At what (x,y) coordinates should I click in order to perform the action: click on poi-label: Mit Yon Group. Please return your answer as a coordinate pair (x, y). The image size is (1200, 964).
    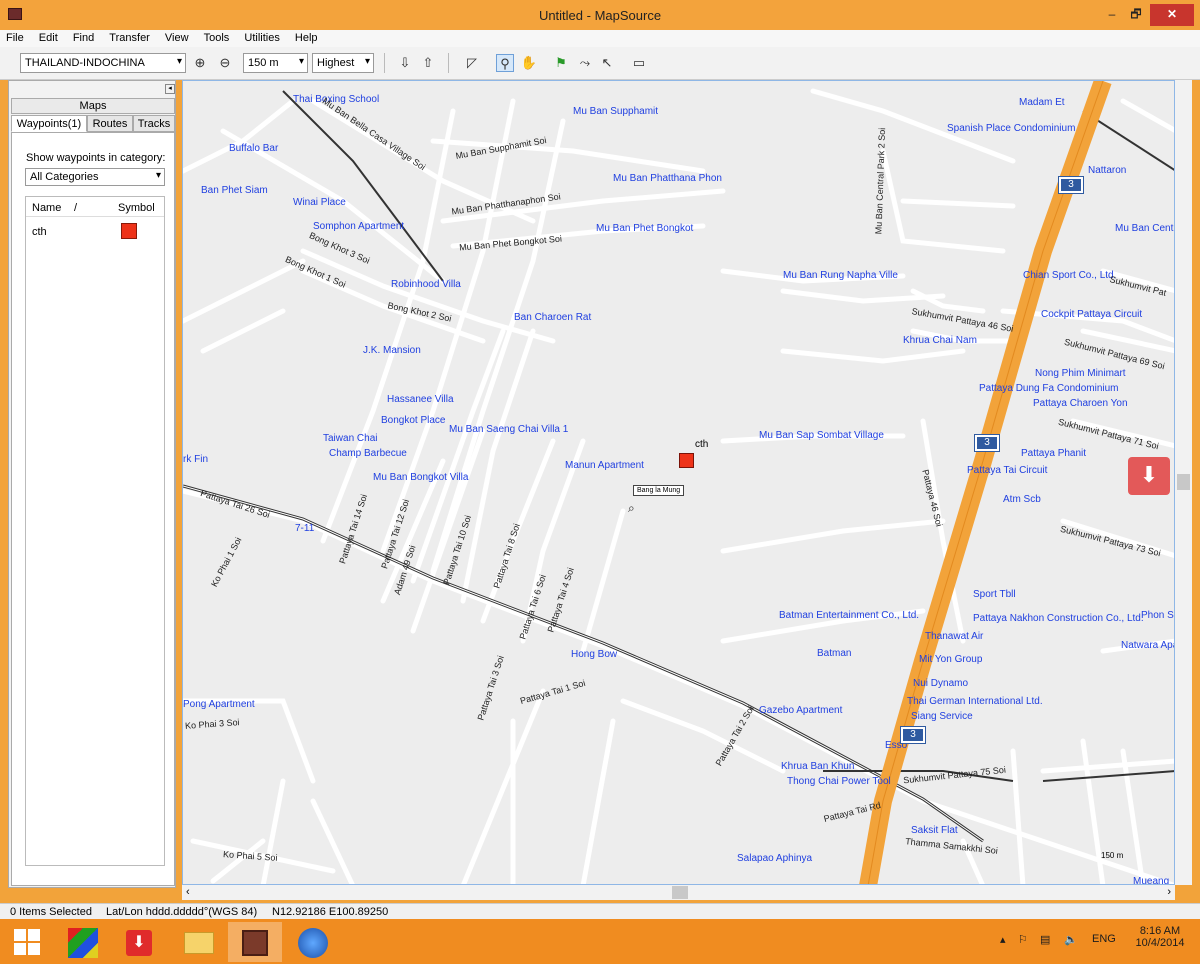
    Looking at the image, I should click on (950, 659).